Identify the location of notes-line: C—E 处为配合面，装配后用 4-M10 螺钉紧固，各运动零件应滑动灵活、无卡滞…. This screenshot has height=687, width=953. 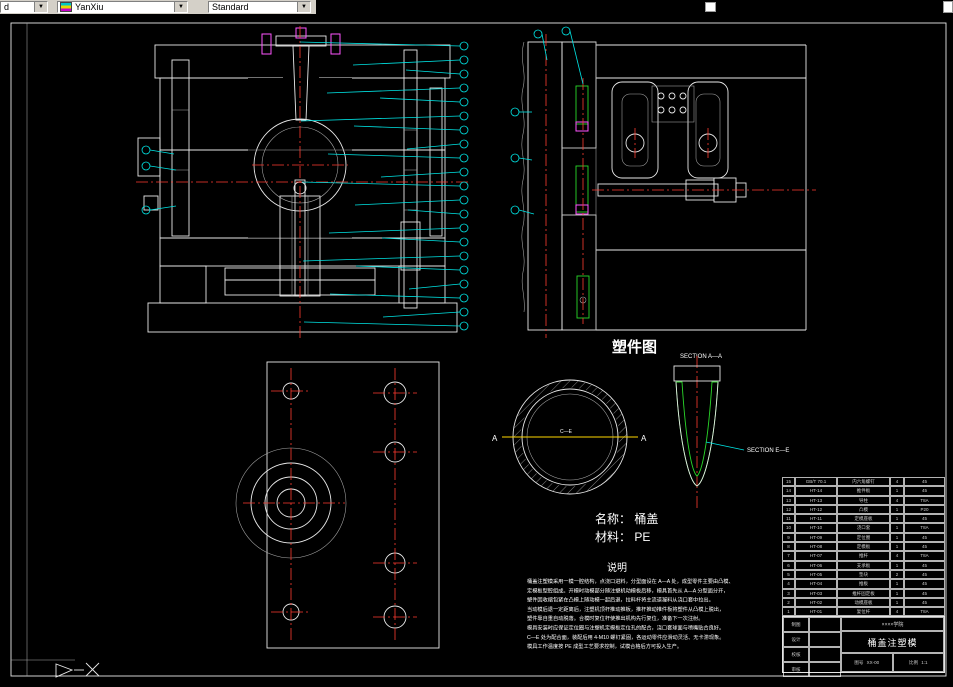
(625, 637).